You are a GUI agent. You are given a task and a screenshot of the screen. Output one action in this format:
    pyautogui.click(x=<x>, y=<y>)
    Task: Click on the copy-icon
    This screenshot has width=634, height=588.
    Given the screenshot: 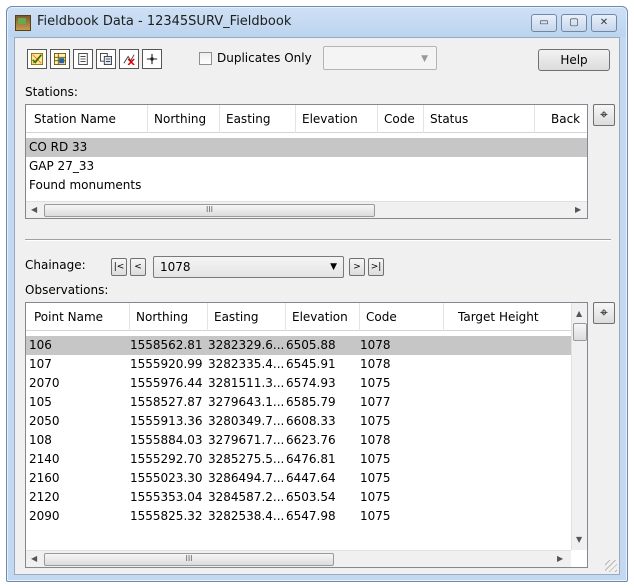 What is the action you would take?
    pyautogui.click(x=106, y=59)
    